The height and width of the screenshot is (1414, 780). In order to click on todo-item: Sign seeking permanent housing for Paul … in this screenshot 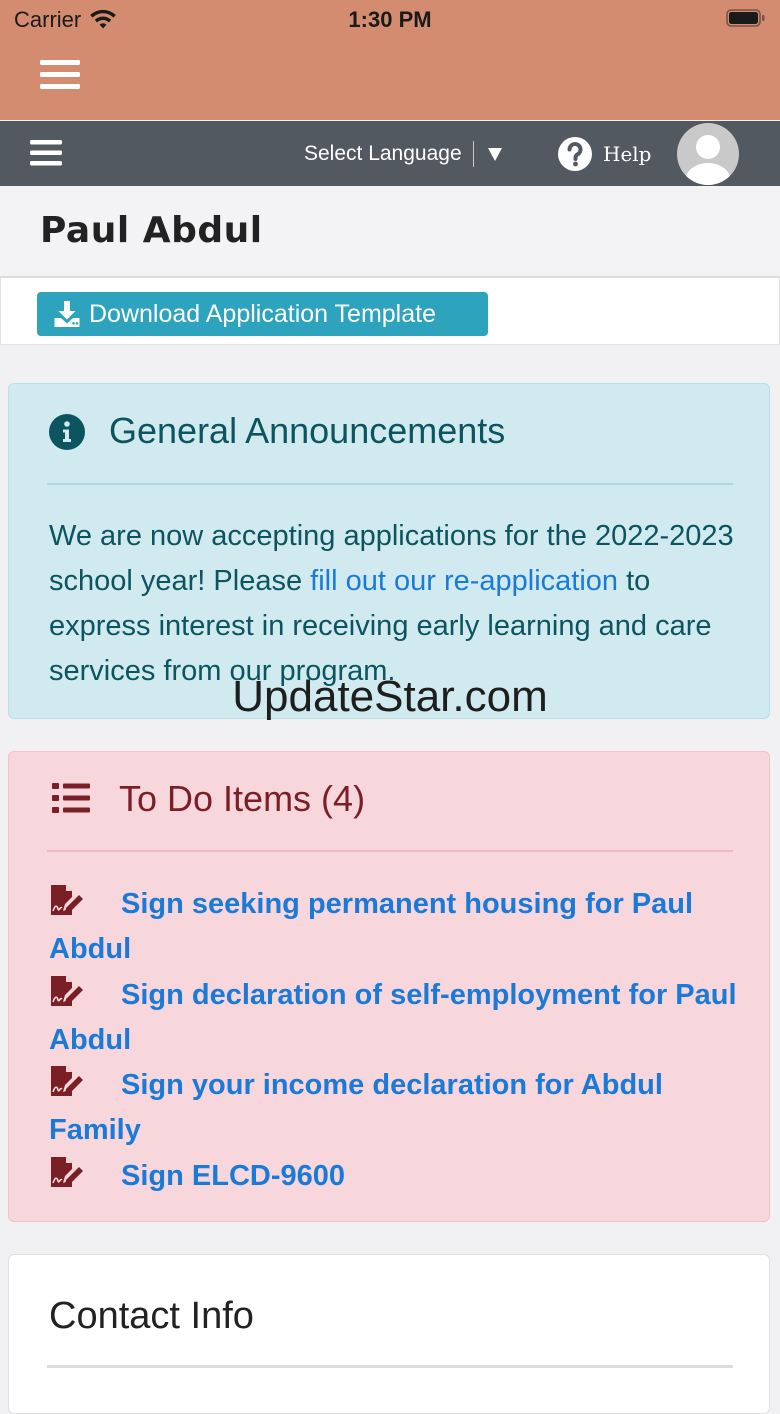, I will do `click(394, 927)`.